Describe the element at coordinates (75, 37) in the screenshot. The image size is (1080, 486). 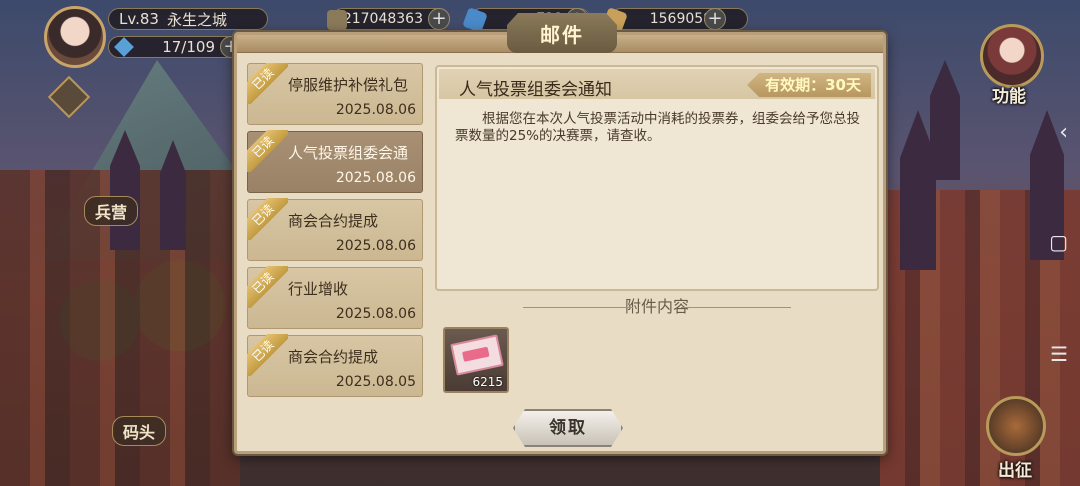
I see `player-avatar` at that location.